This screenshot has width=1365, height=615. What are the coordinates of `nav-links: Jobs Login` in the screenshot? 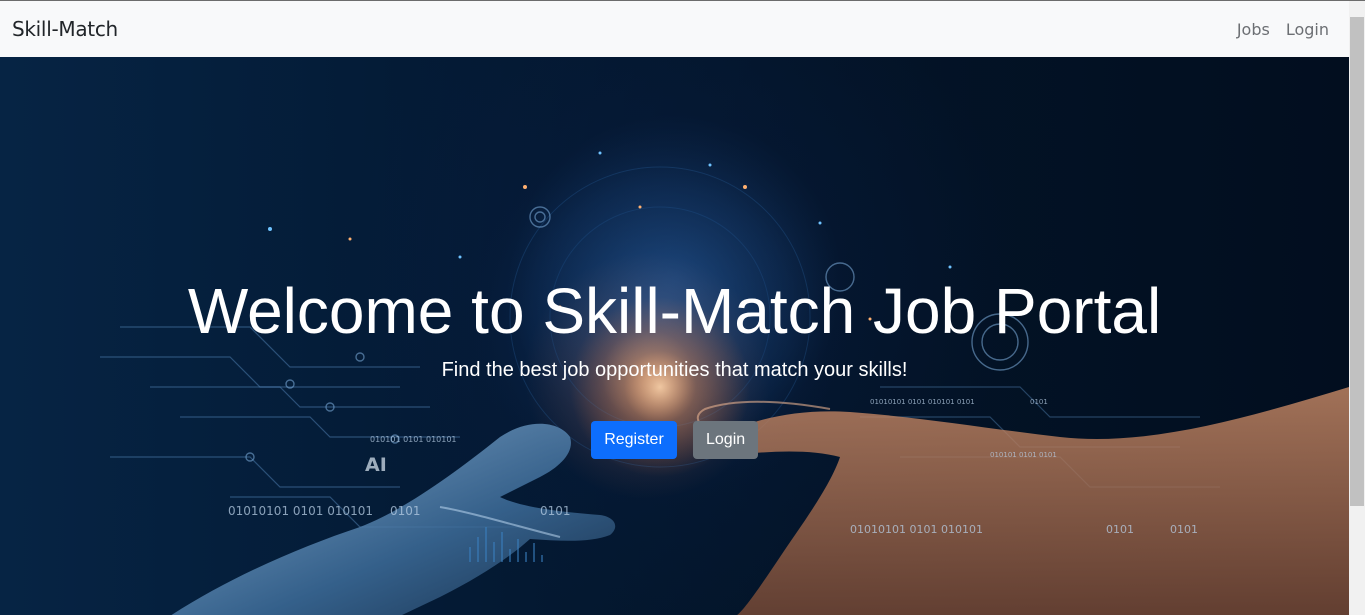 It's located at (1283, 29).